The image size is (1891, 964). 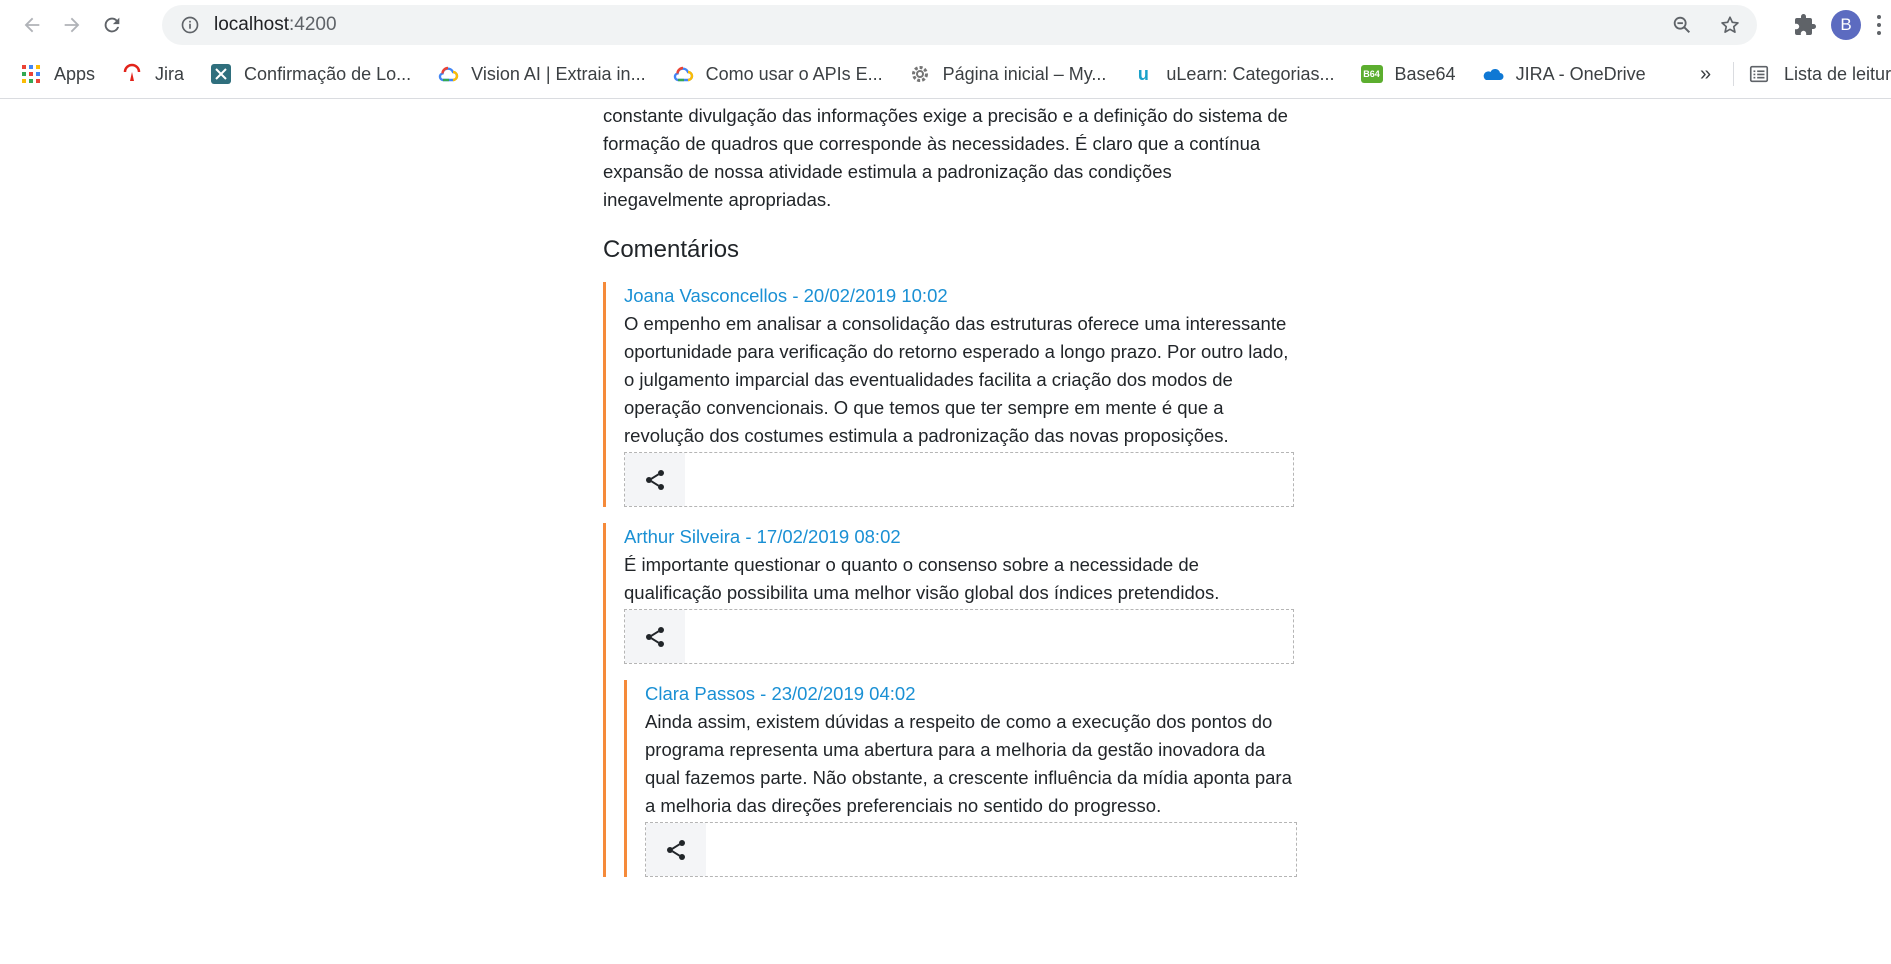 I want to click on base64-badge: B64, so click(x=1371, y=74).